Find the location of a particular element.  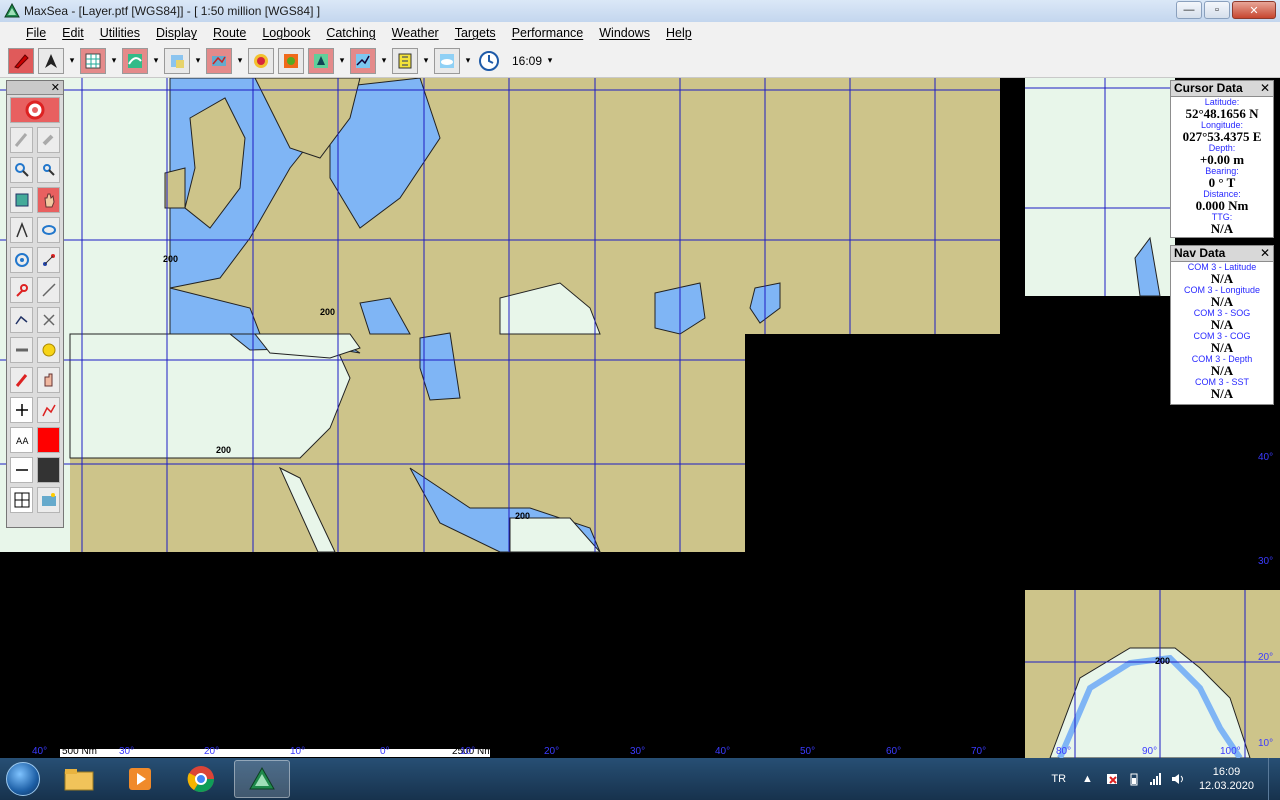

waypoint-icon is located at coordinates (48, 260).